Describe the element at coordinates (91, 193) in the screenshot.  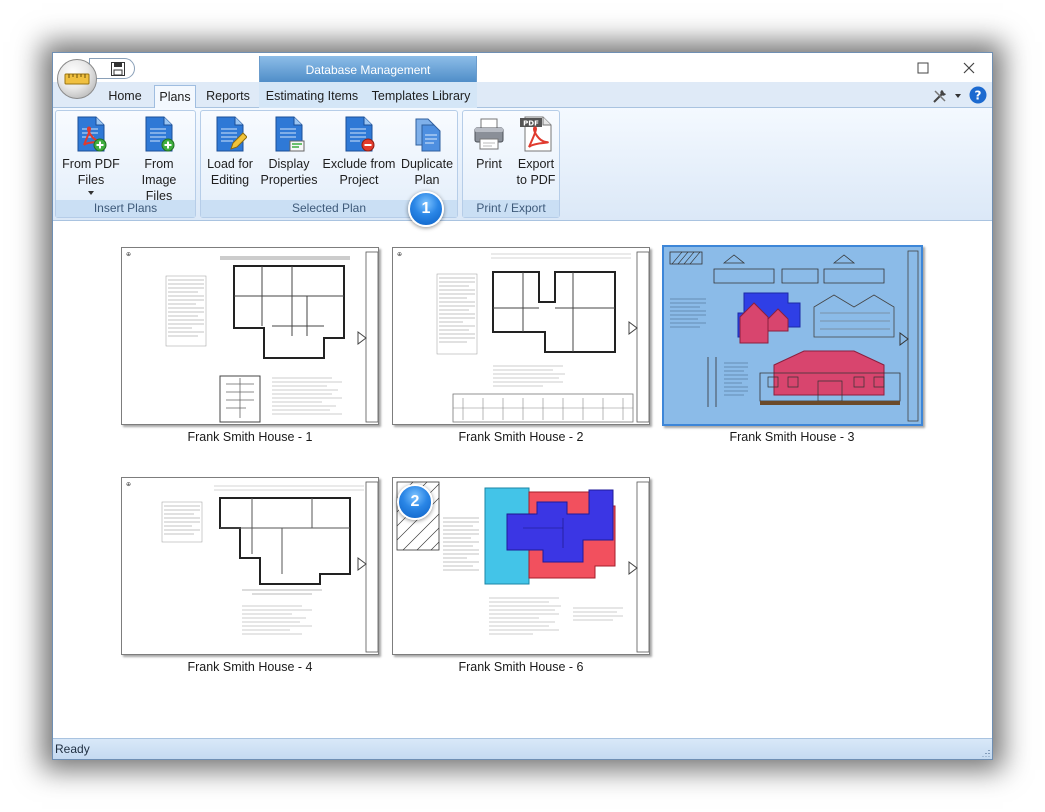
I see `dropdown-arrow-icon` at that location.